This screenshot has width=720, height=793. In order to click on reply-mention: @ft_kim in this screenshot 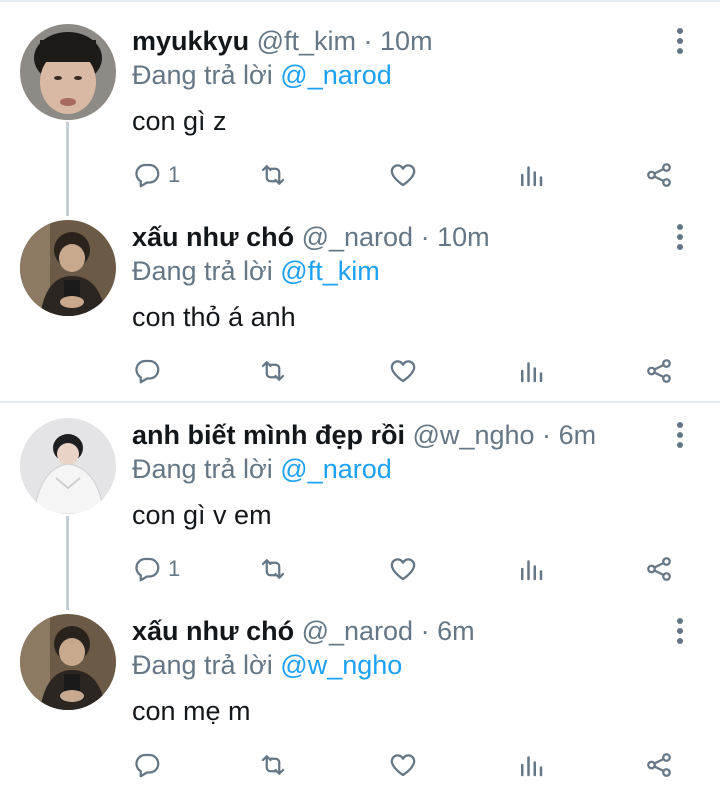, I will do `click(329, 271)`.